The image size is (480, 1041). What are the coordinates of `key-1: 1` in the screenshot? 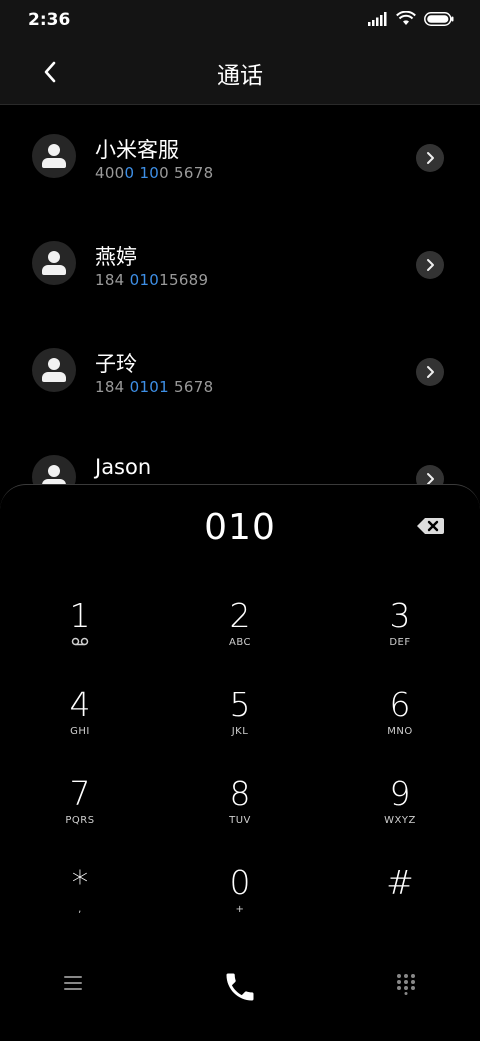 It's located at (80, 637).